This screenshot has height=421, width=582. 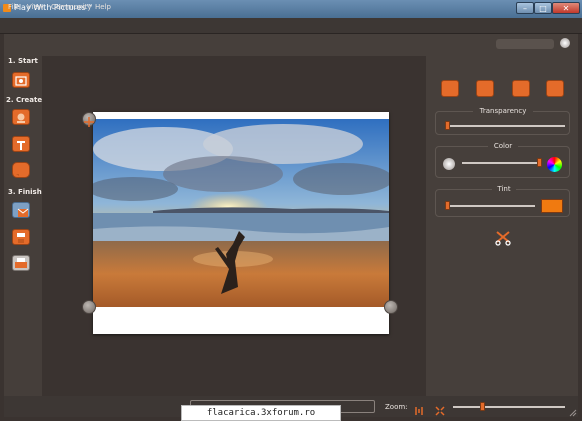 I want to click on menu-community: Community, so click(x=71, y=7).